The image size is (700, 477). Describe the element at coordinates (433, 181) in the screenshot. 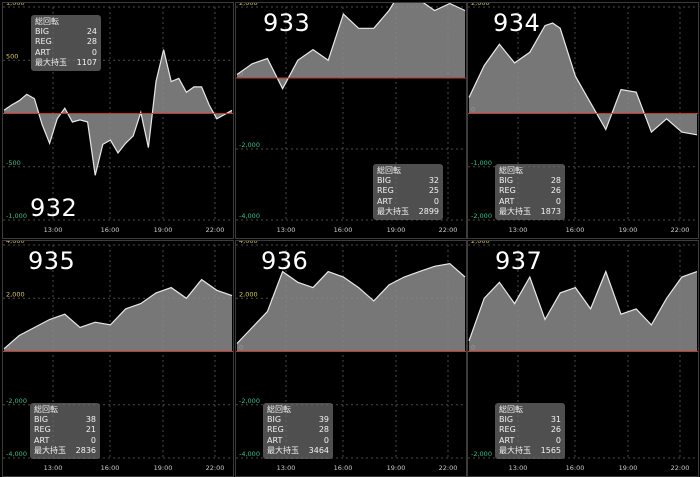

I see `big-value: 32` at that location.